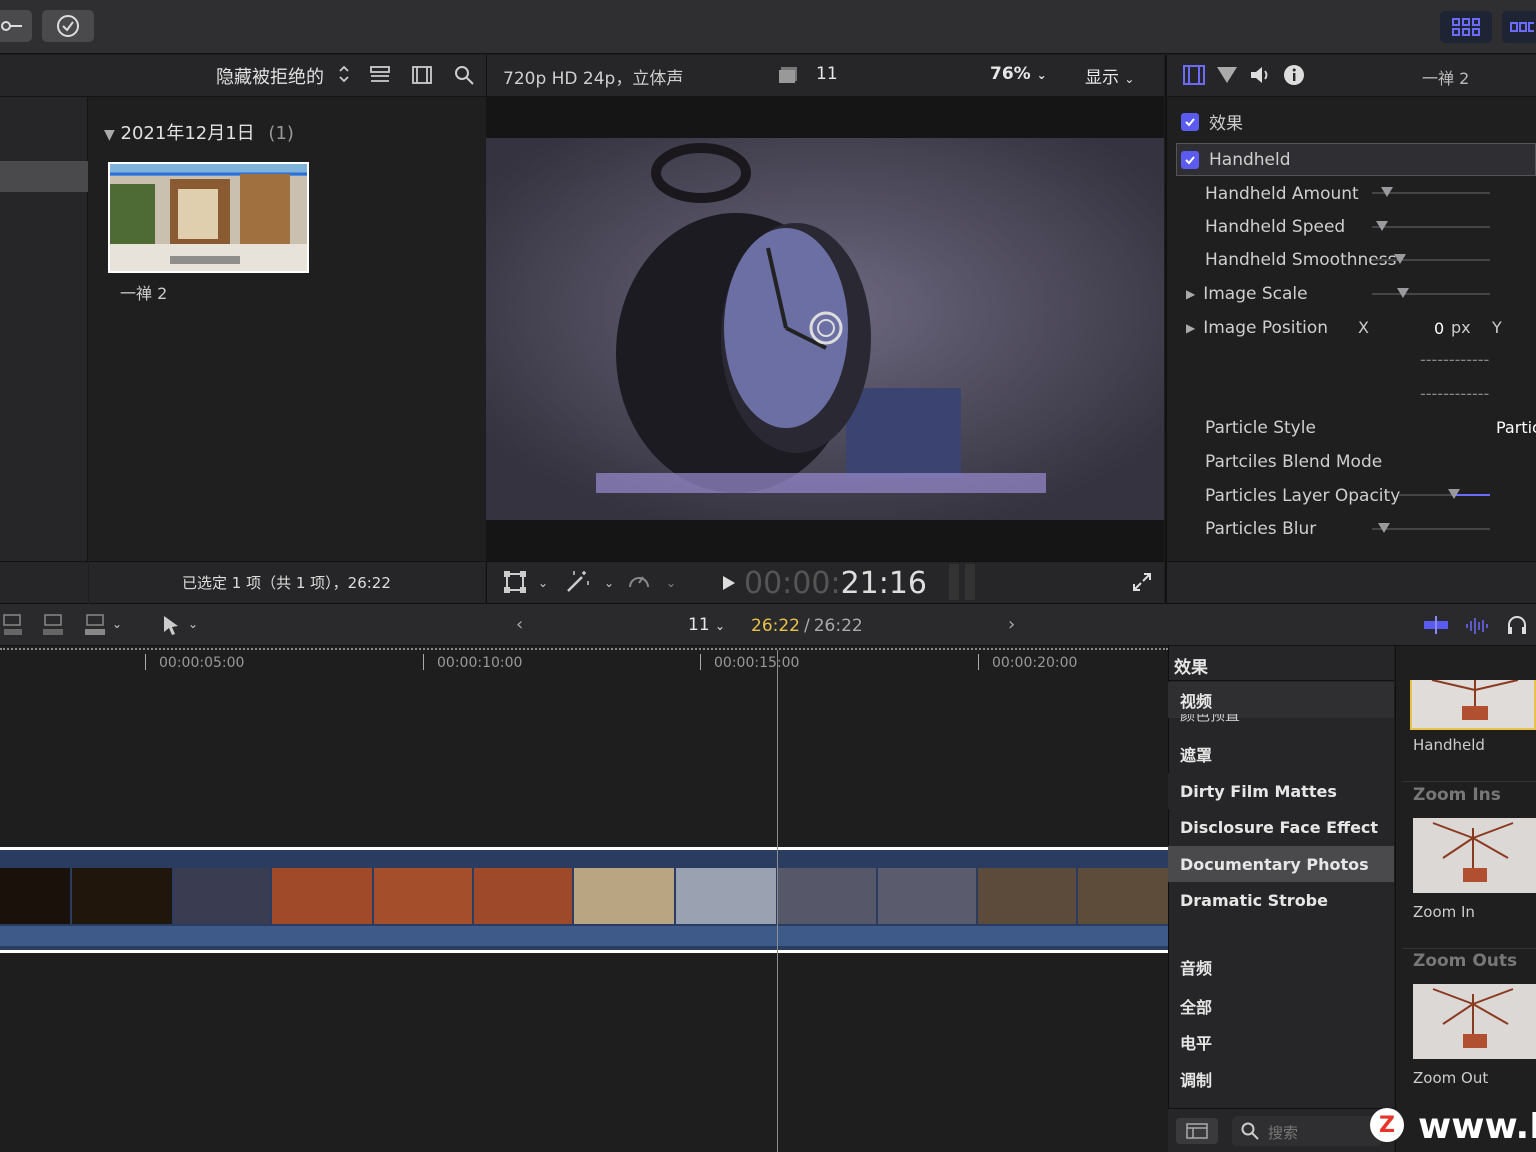 This screenshot has height=1152, width=1536. What do you see at coordinates (1478, 627) in the screenshot?
I see `audio-waveform-icon` at bounding box center [1478, 627].